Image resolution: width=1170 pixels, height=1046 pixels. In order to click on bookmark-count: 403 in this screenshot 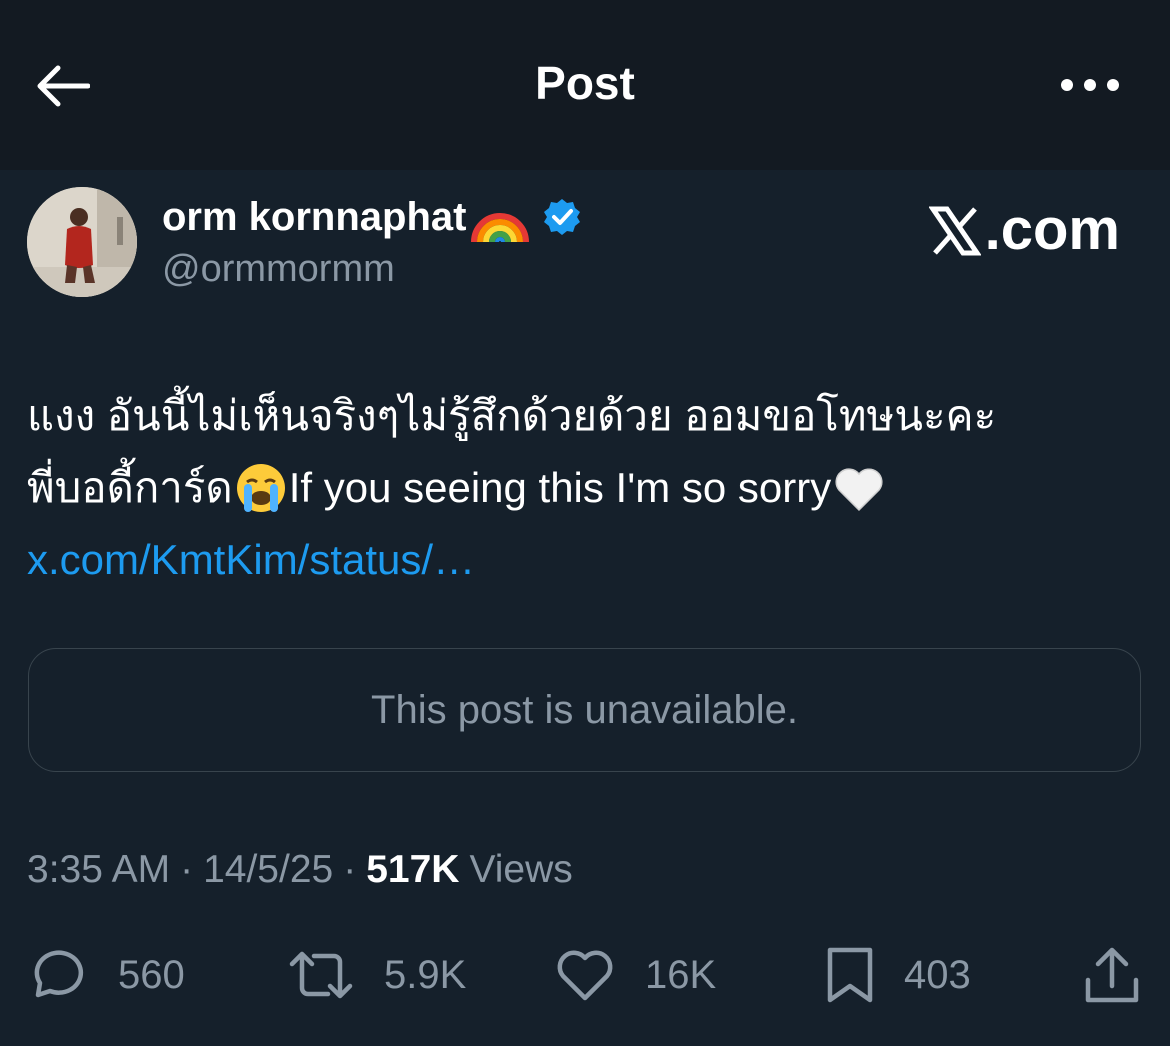, I will do `click(937, 974)`.